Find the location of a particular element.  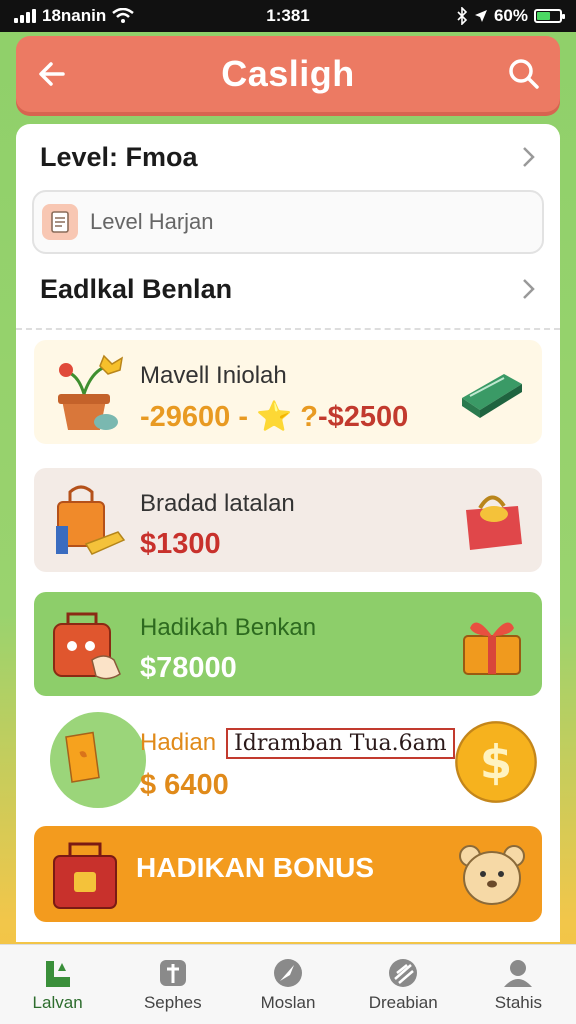

profile-icon is located at coordinates (518, 973).